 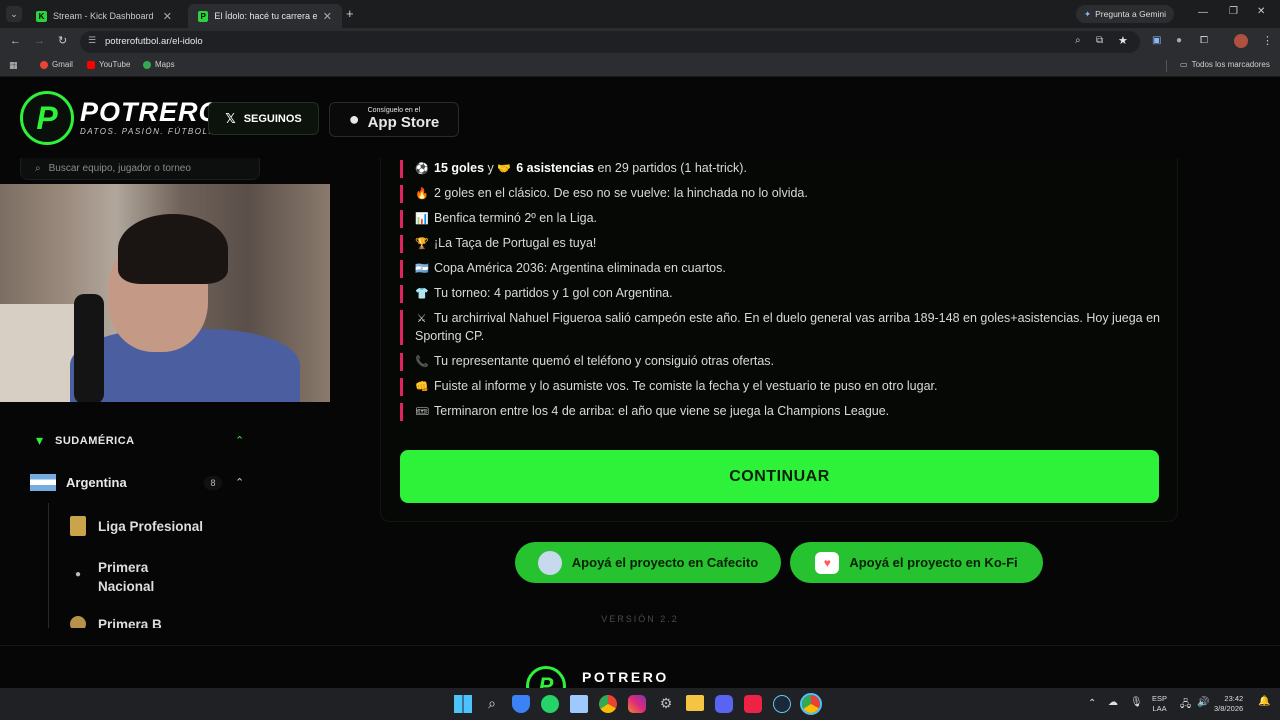 What do you see at coordinates (916, 562) in the screenshot?
I see `kofi-button: ♥ Apoyá el proyecto en Ko-Fi` at bounding box center [916, 562].